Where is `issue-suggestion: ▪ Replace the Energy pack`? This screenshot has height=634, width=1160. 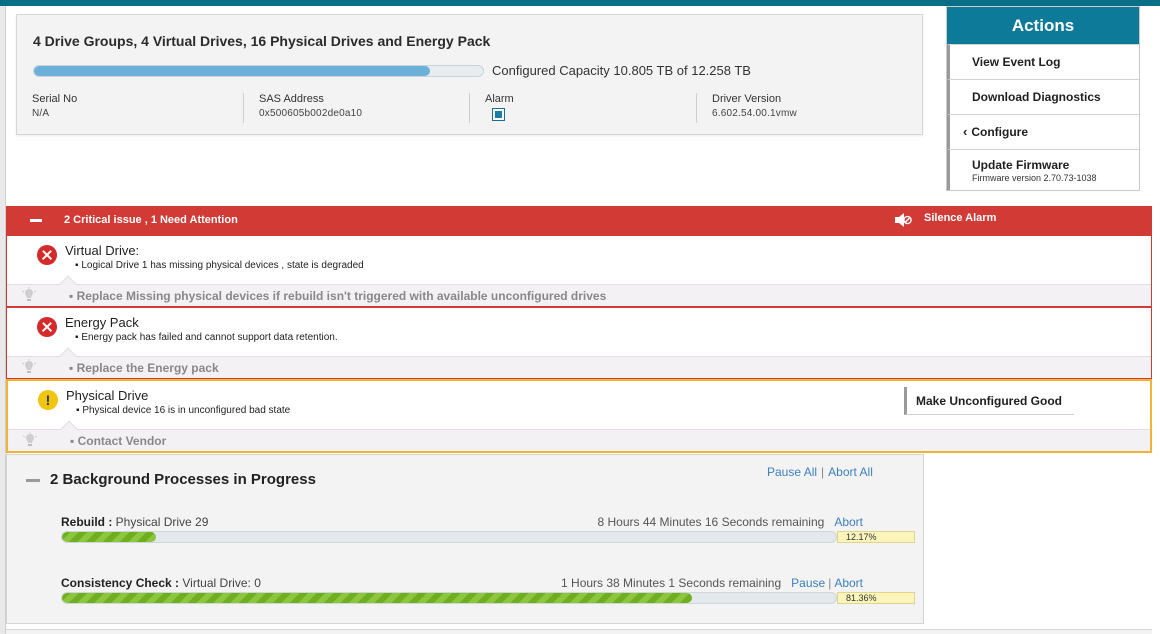
issue-suggestion: ▪ Replace the Energy pack is located at coordinates (579, 362).